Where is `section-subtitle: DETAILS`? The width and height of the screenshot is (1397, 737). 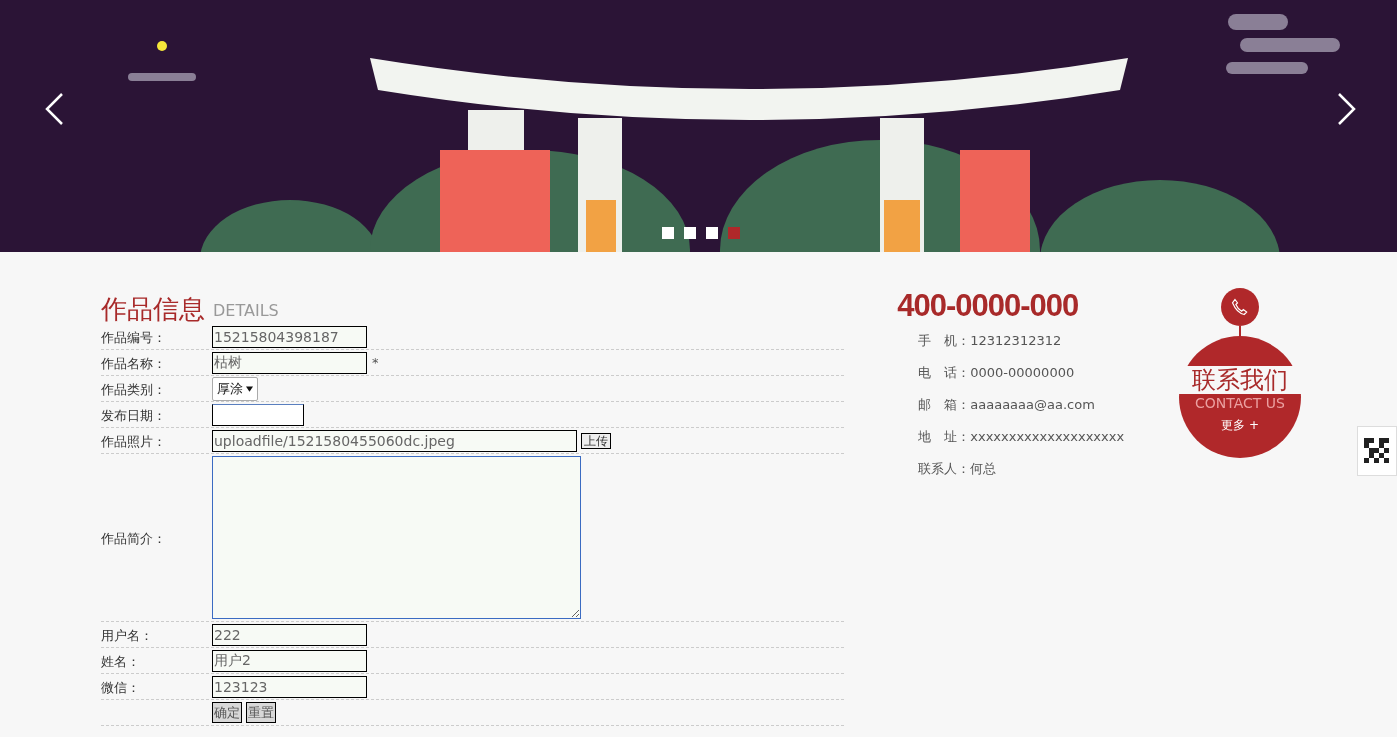
section-subtitle: DETAILS is located at coordinates (246, 311).